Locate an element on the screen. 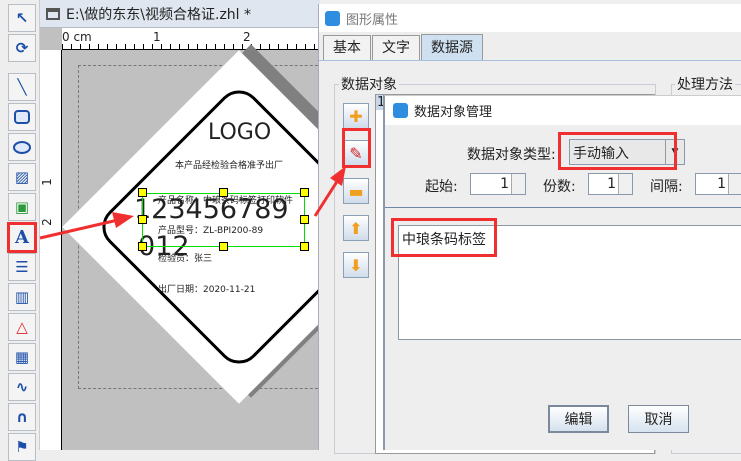  annotation-arrows is located at coordinates (192, 203).